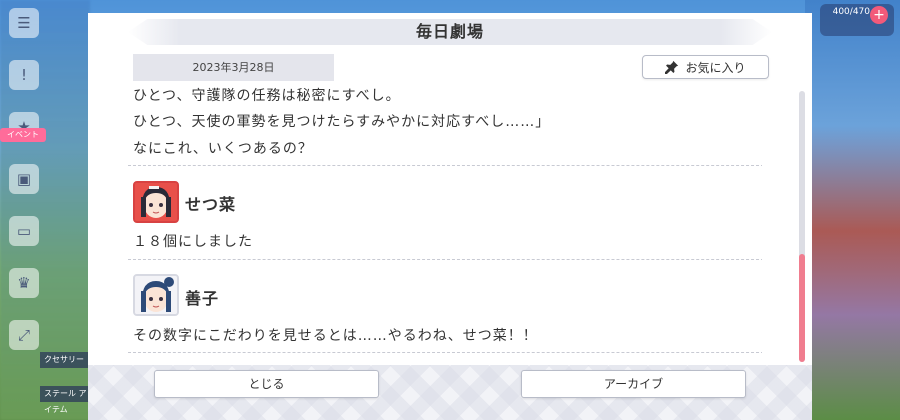 The width and height of the screenshot is (900, 420). I want to click on dialog-title: 毎日劇場, so click(449, 31).